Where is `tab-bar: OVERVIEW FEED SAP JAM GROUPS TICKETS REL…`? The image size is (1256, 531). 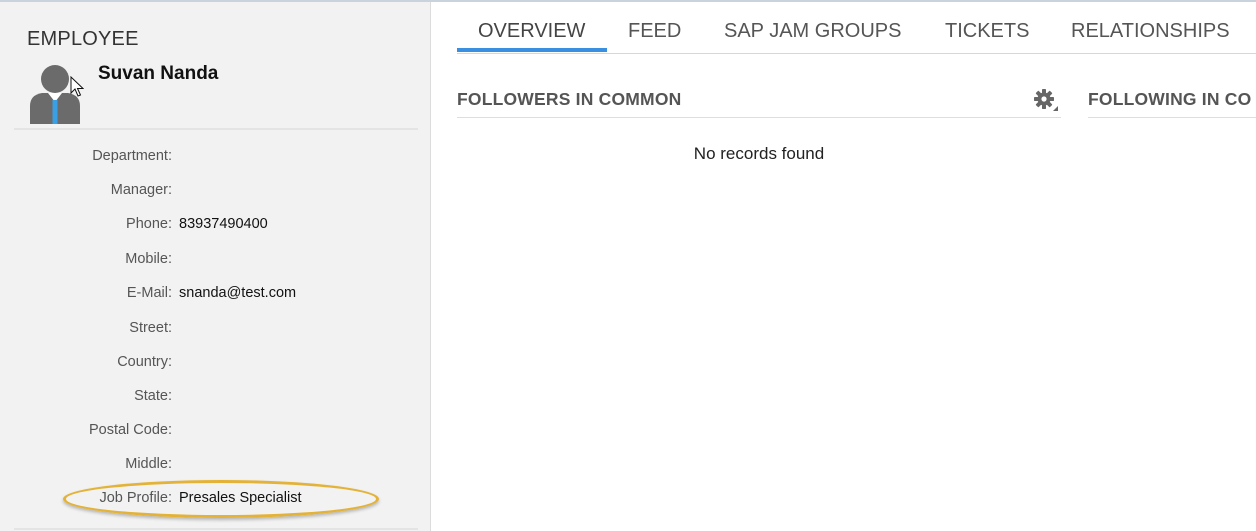 tab-bar: OVERVIEW FEED SAP JAM GROUPS TICKETS REL… is located at coordinates (856, 27).